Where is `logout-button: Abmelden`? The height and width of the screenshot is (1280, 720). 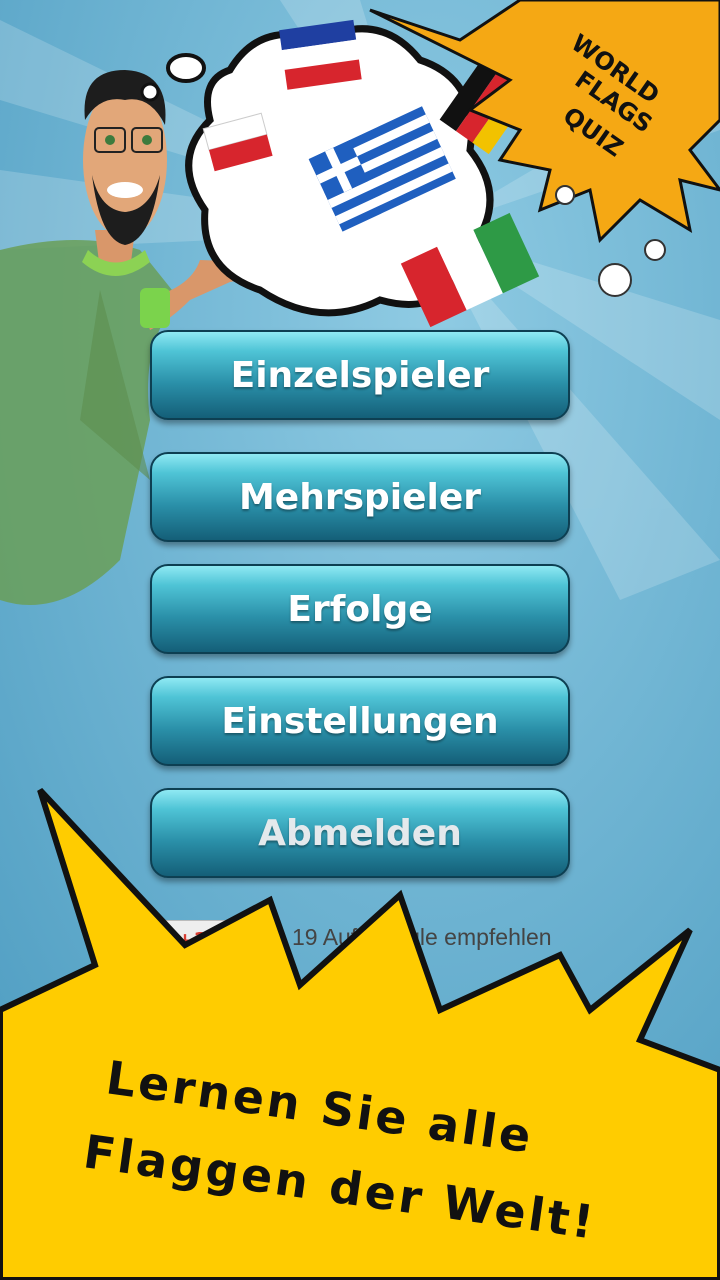 logout-button: Abmelden is located at coordinates (360, 833).